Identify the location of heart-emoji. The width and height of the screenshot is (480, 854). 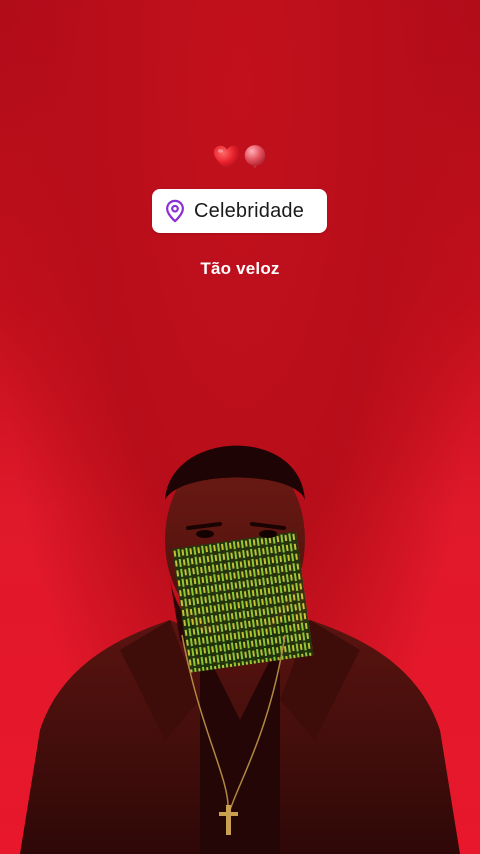
(227, 157).